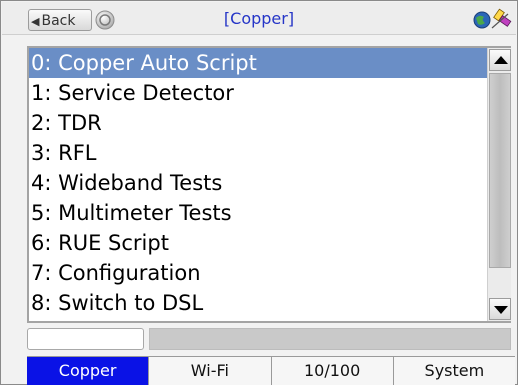 The width and height of the screenshot is (518, 385). Describe the element at coordinates (258, 273) in the screenshot. I see `list-item: 7: Configuration` at that location.